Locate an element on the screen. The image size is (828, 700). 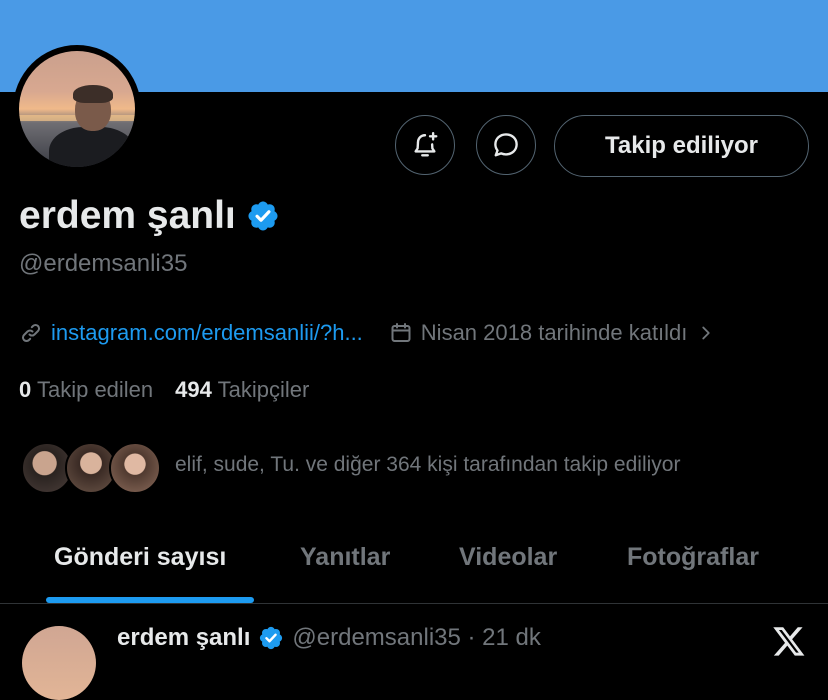
tab-replies: Yanıtlar is located at coordinates (345, 557).